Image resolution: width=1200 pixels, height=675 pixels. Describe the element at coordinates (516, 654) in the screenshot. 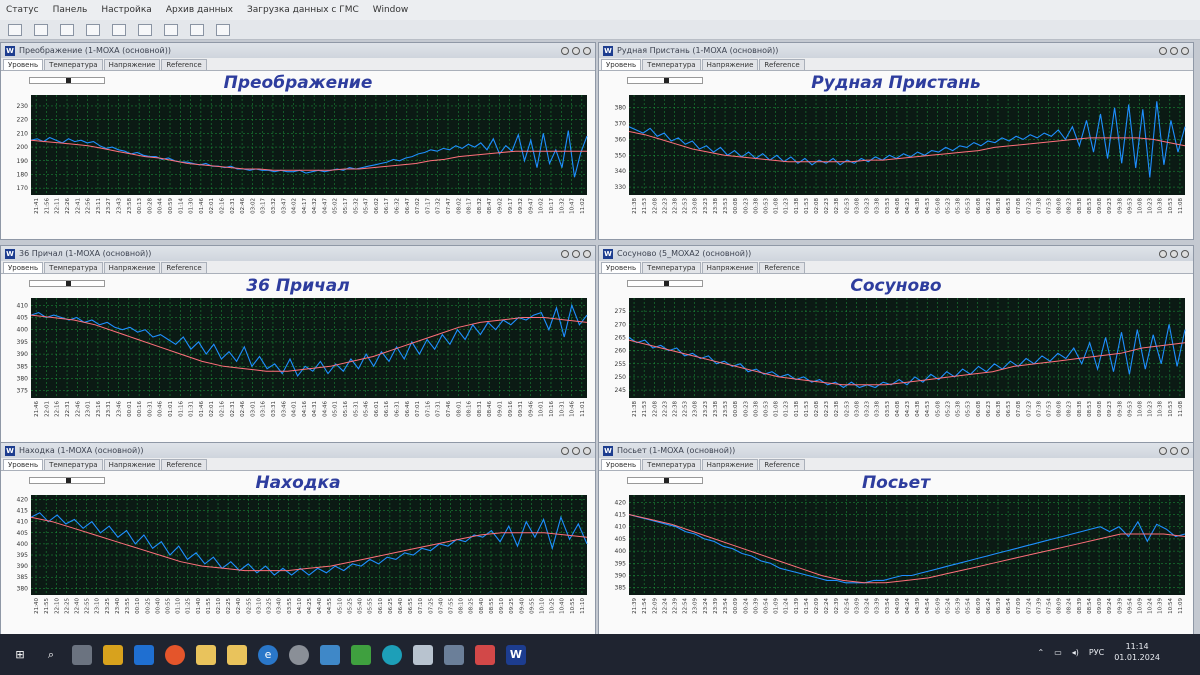

I see `w-app-icon: W` at that location.